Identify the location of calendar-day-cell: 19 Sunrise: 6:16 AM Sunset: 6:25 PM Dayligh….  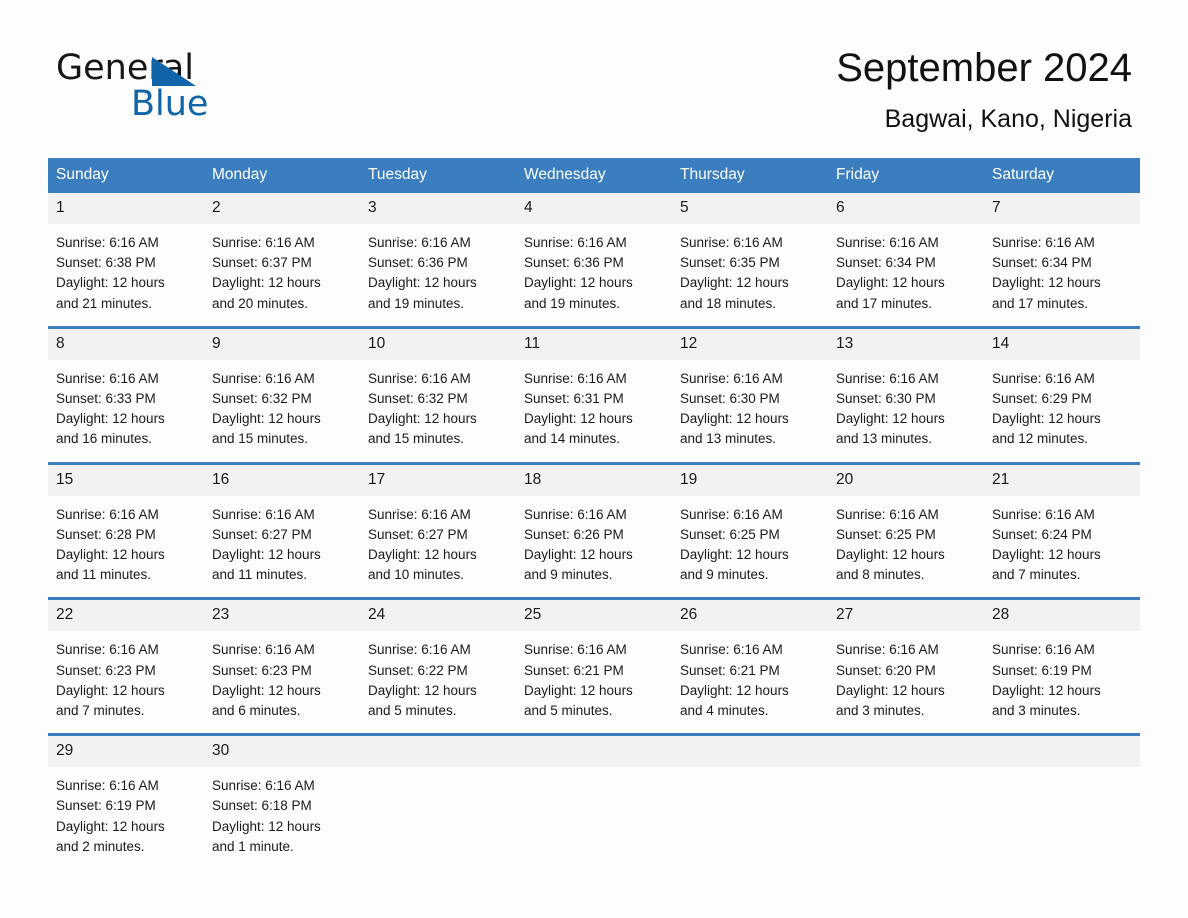
(750, 530).